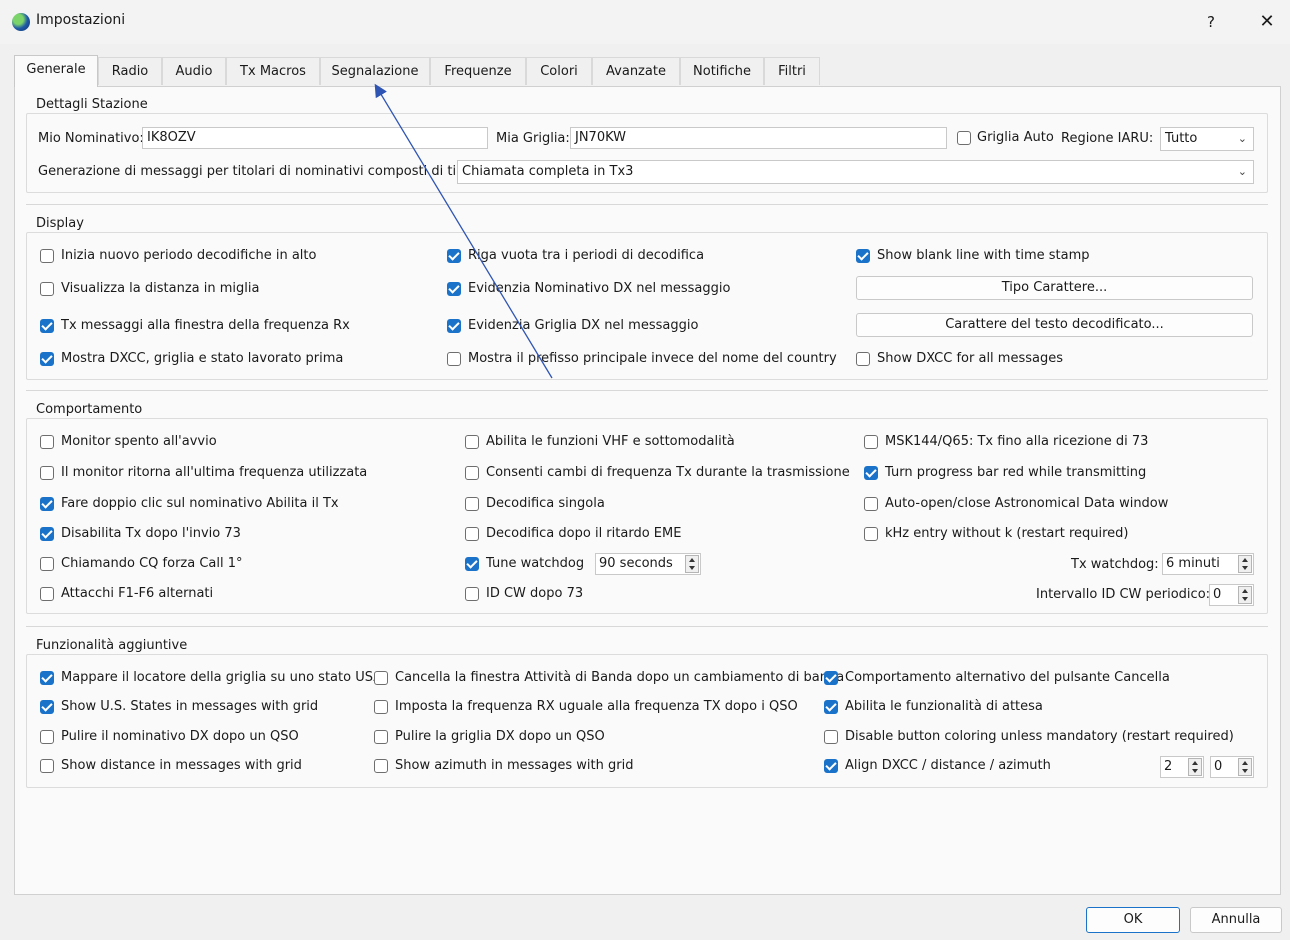 The width and height of the screenshot is (1290, 940). What do you see at coordinates (472, 564) in the screenshot?
I see `tune-watchdog-checkbox` at bounding box center [472, 564].